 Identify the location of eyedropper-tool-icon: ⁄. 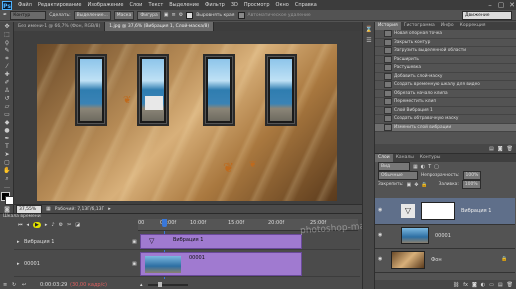
(7, 66).